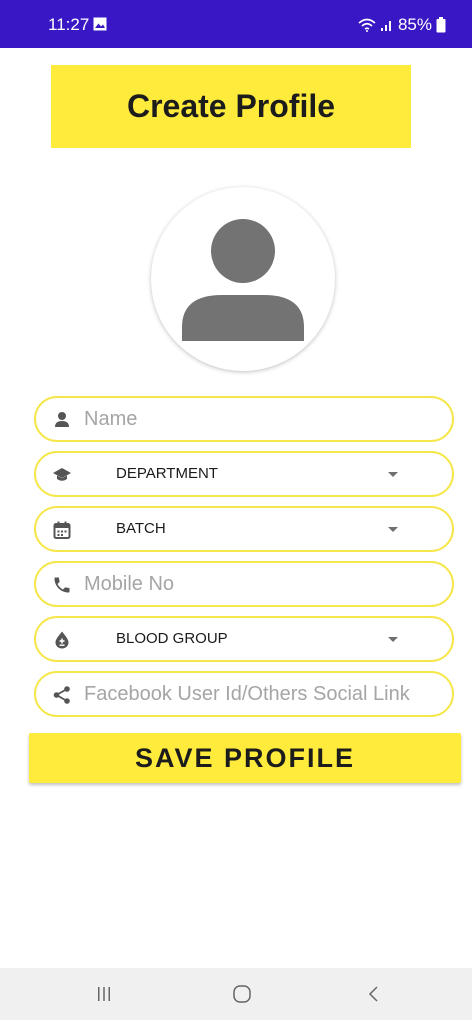  I want to click on home-icon, so click(242, 994).